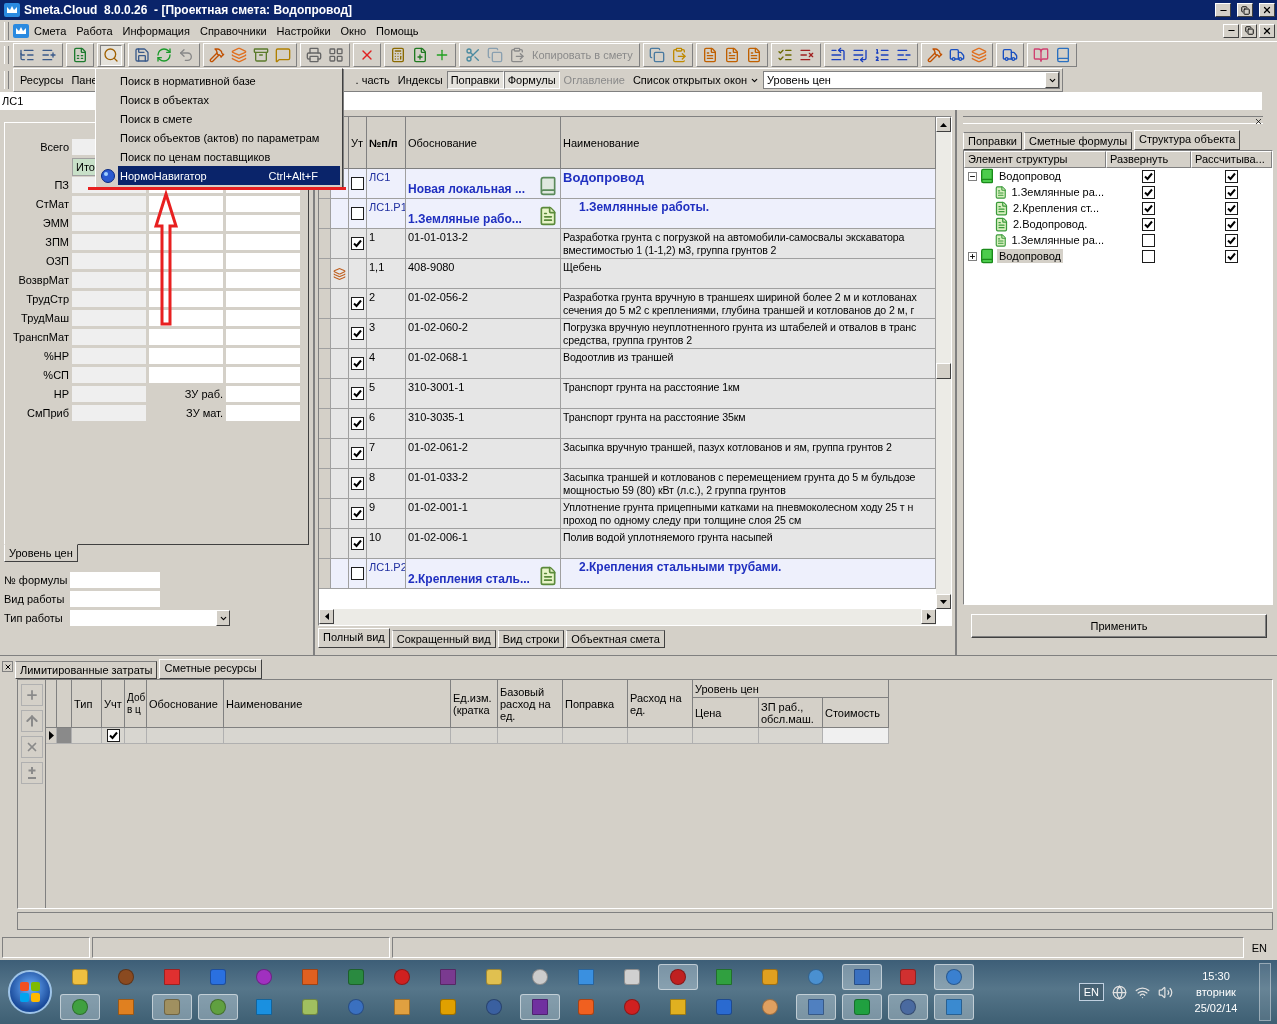 The image size is (1277, 1024). I want to click on price-level-select: Уровень цен, so click(911, 80).